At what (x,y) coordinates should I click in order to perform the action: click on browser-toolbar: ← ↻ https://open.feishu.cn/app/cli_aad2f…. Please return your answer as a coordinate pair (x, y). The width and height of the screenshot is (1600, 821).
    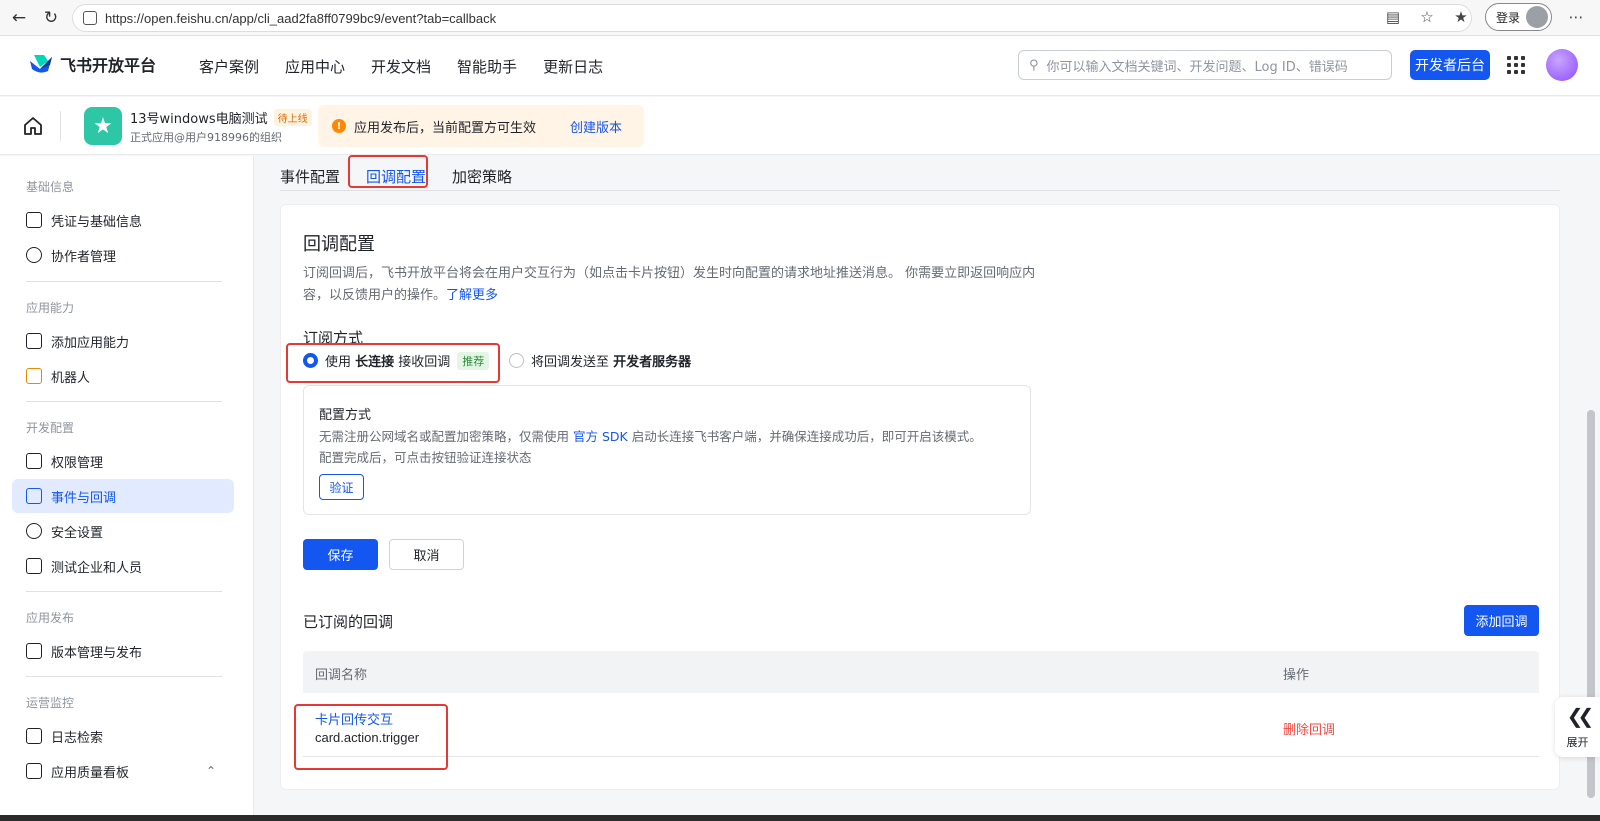
    Looking at the image, I should click on (800, 18).